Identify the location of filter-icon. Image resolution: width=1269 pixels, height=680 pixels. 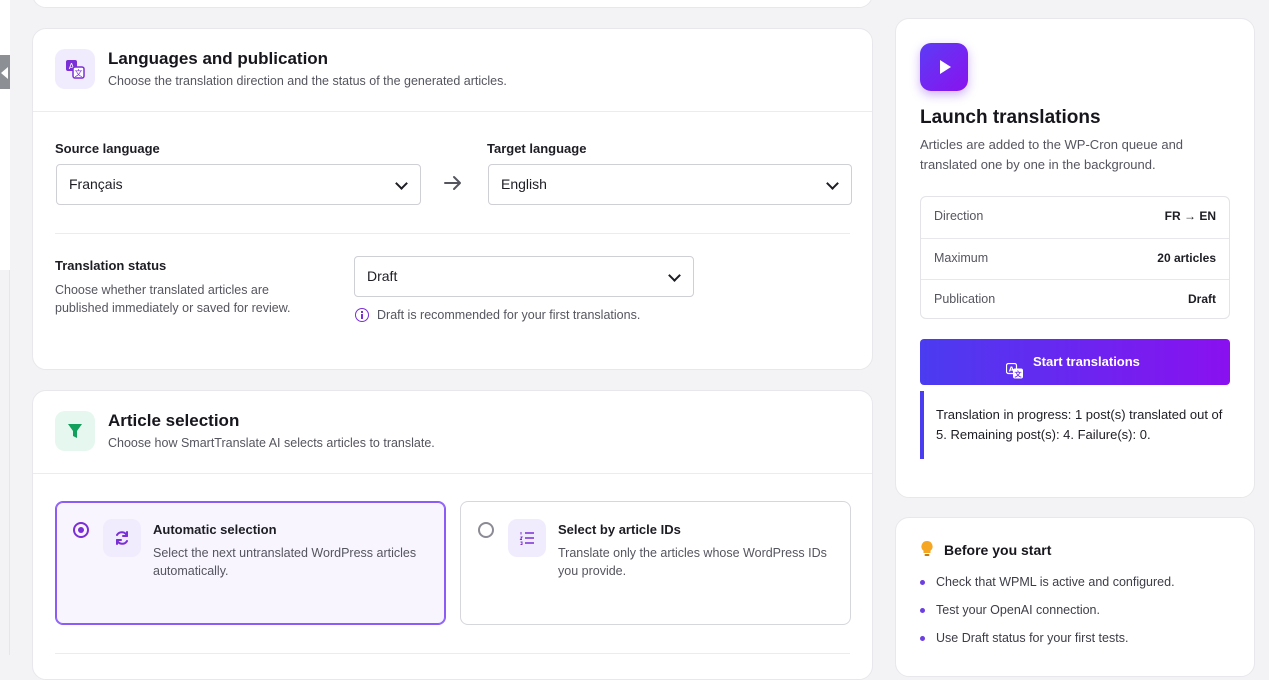
(75, 431).